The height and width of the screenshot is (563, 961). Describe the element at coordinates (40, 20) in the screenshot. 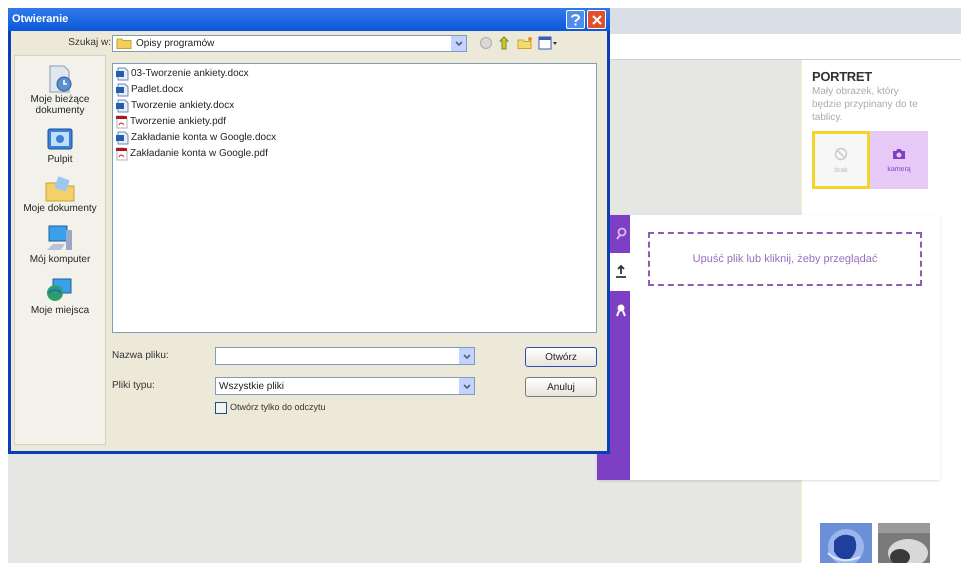

I see `window-title: Otwieranie` at that location.